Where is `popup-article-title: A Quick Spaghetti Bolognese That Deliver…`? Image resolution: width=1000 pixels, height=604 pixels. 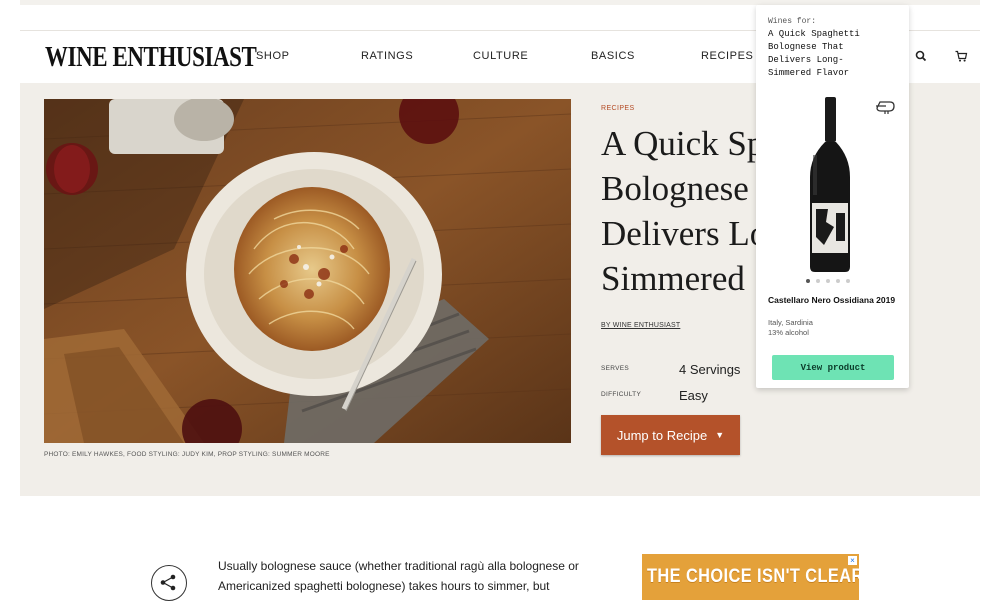 popup-article-title: A Quick Spaghetti Bolognese That Deliver… is located at coordinates (814, 53).